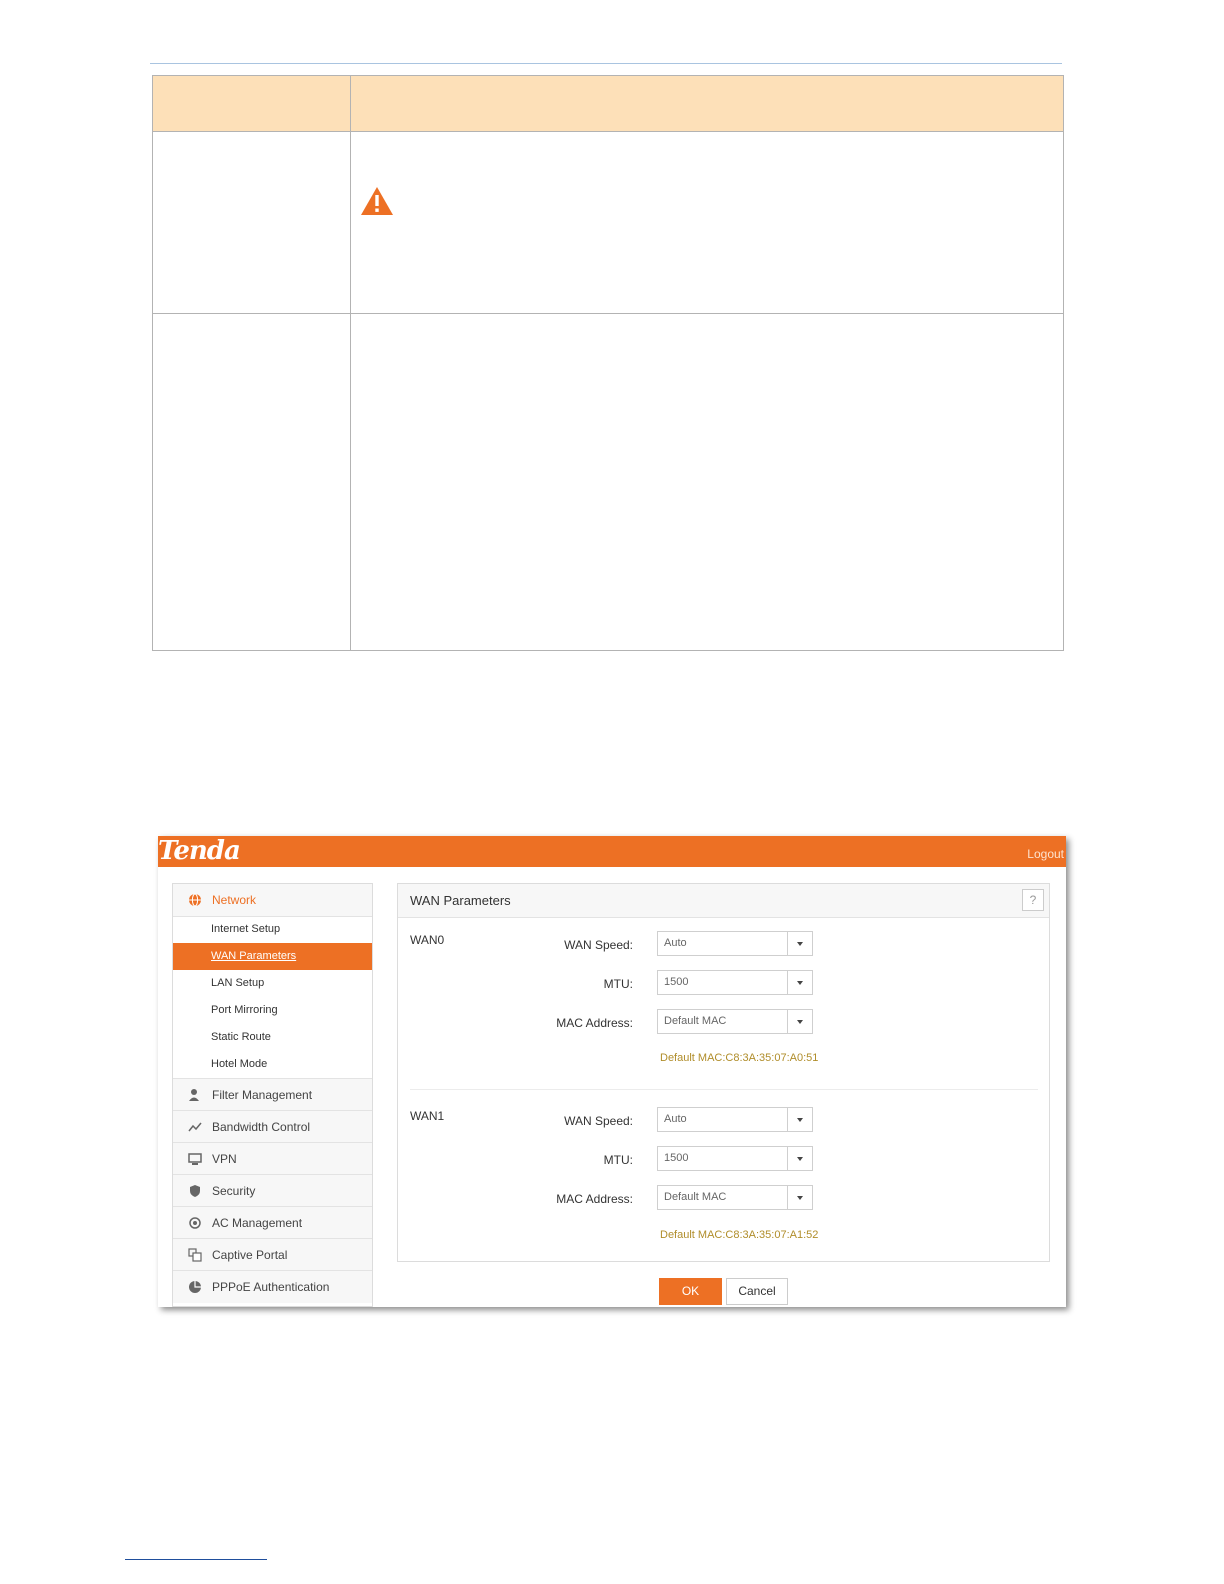 This screenshot has height=1584, width=1224. Describe the element at coordinates (612, 851) in the screenshot. I see `top-bar: Tenda Logout` at that location.